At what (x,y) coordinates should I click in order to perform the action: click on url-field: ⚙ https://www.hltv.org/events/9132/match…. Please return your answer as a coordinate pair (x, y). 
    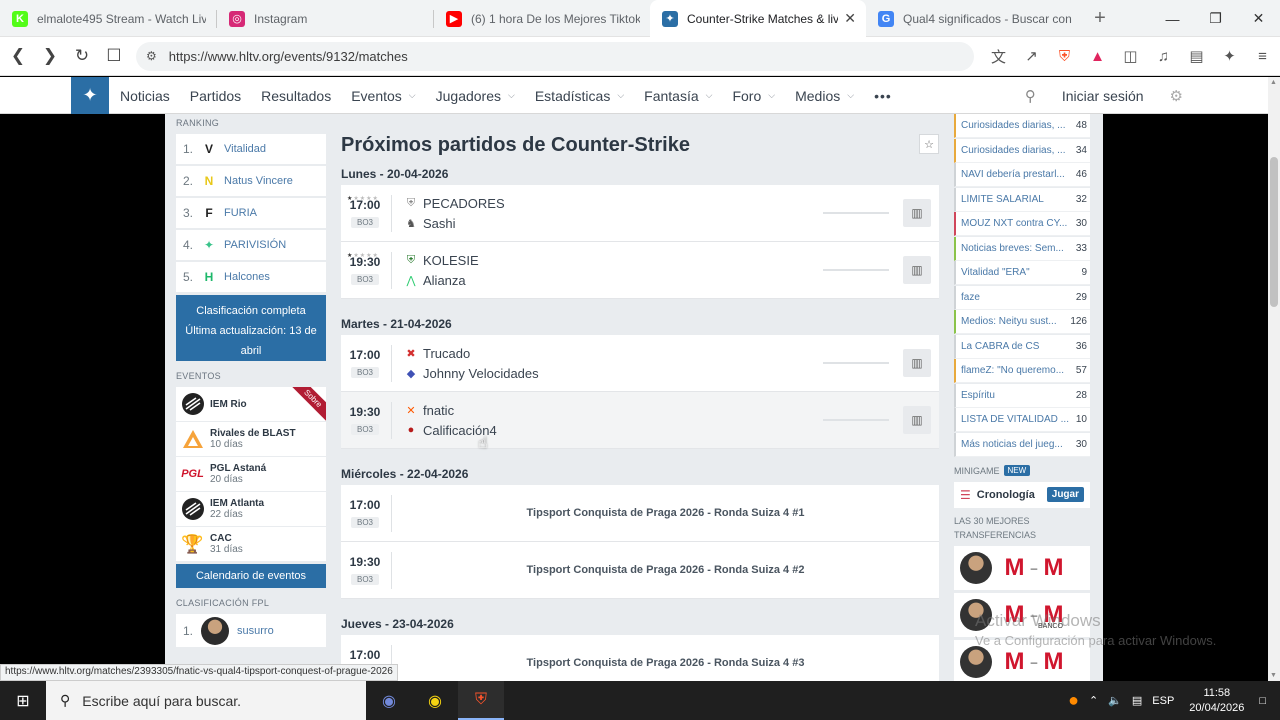
    Looking at the image, I should click on (555, 56).